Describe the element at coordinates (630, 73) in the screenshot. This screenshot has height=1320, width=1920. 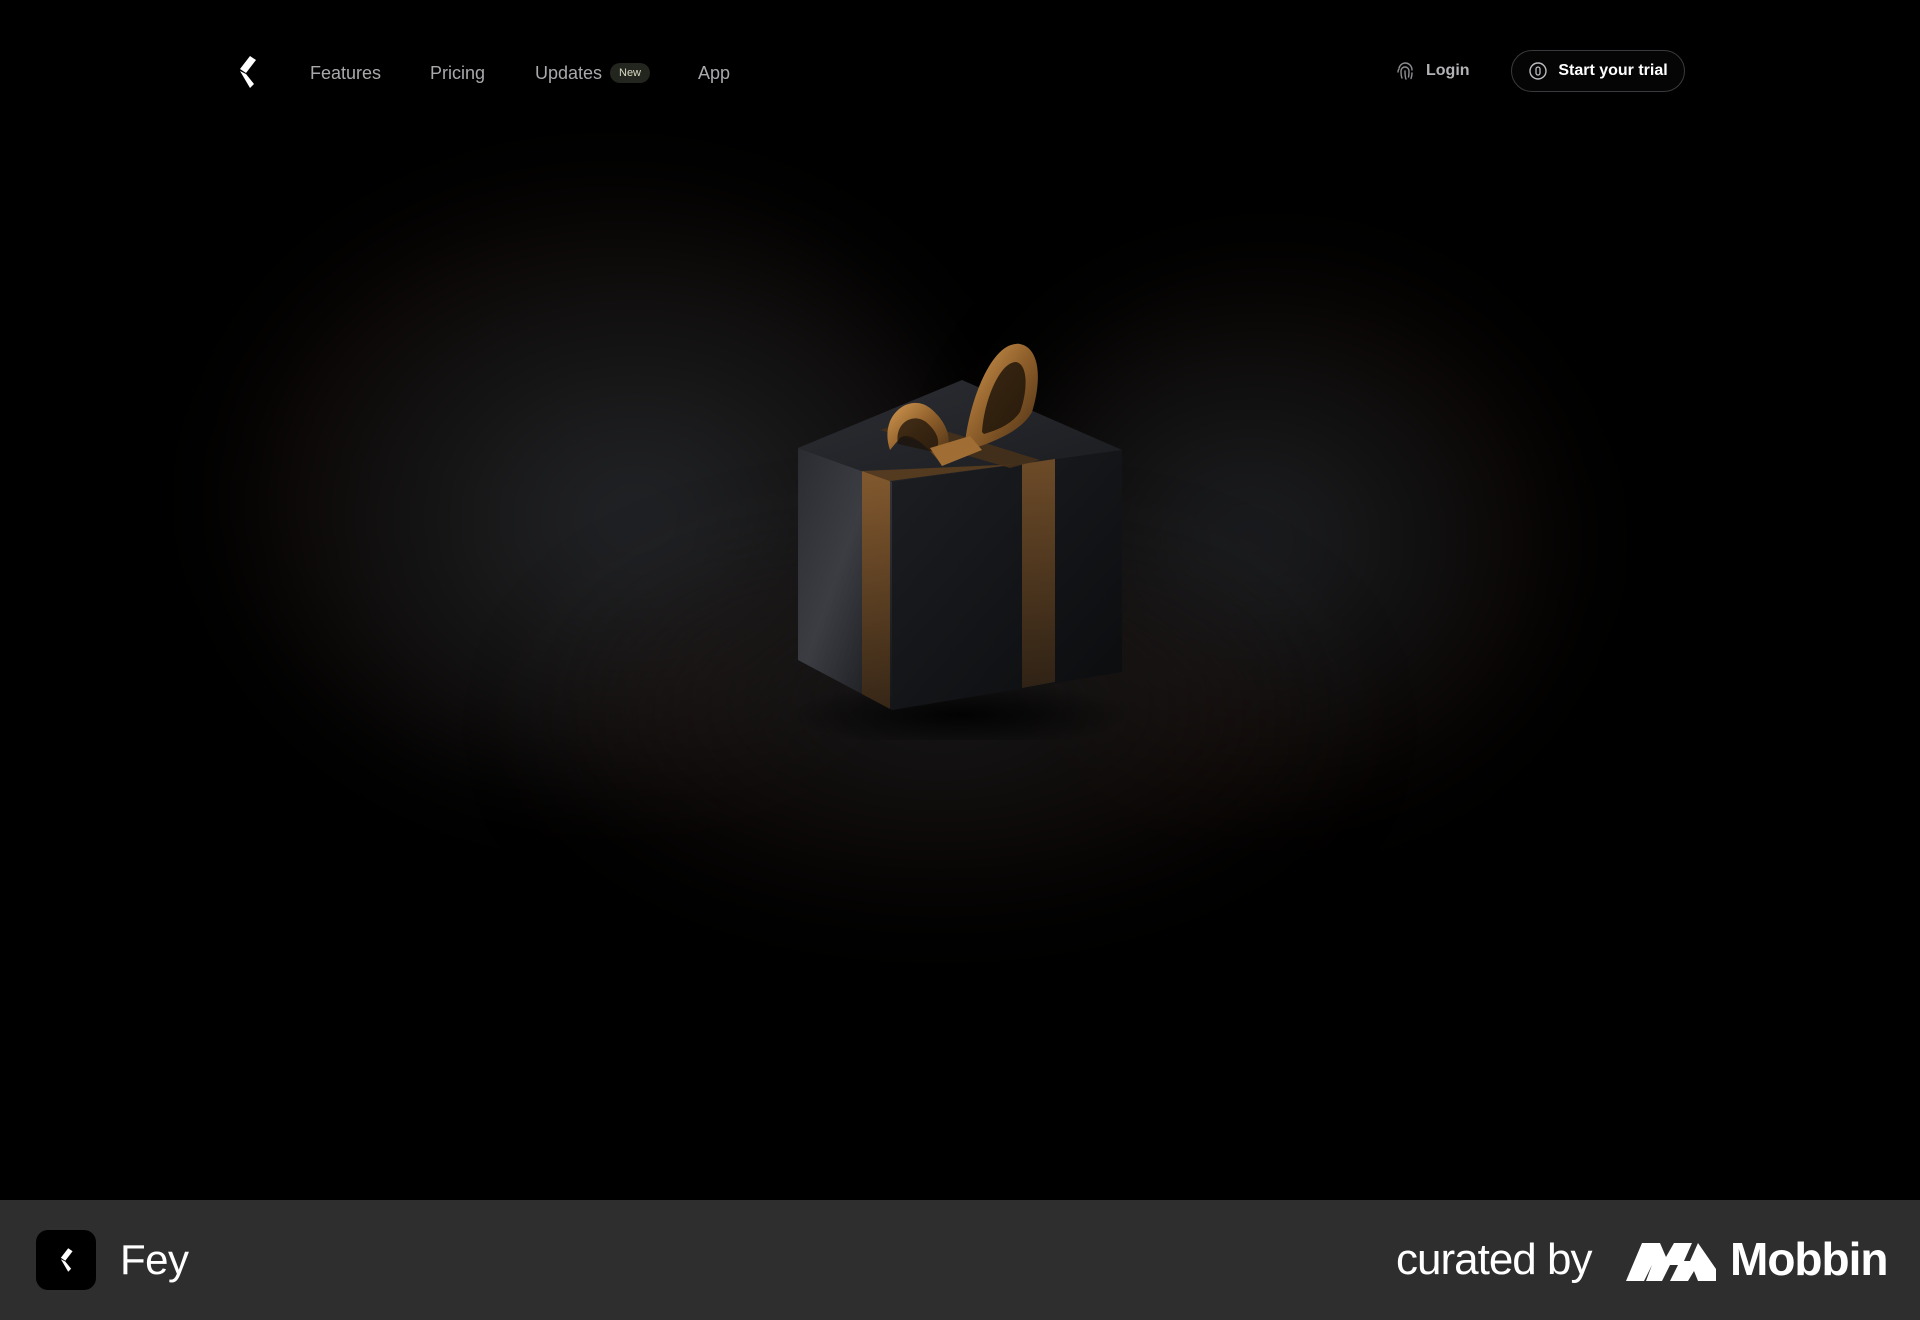
I see `new-badge: New` at that location.